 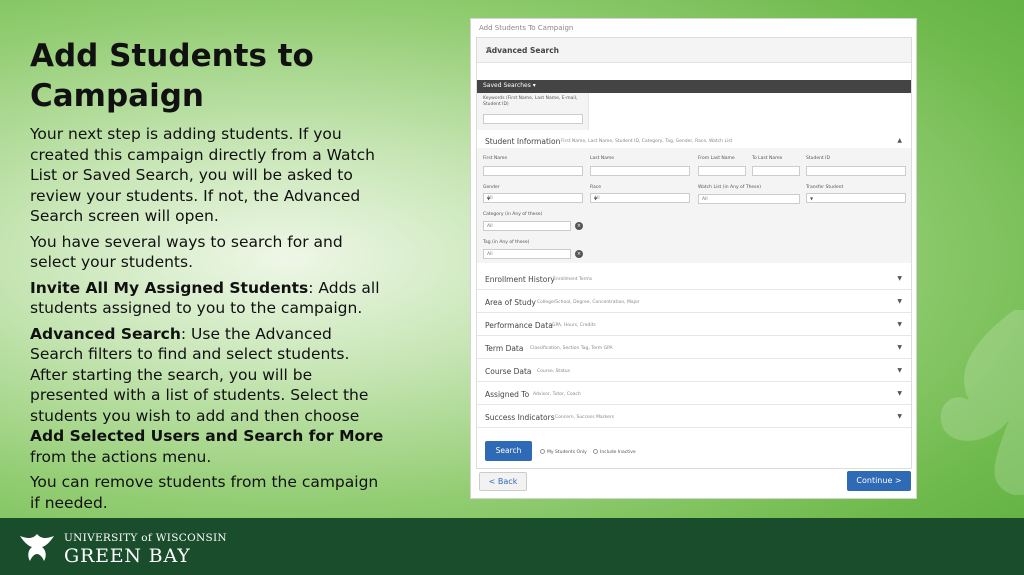 I want to click on race-label: Race, so click(x=596, y=187).